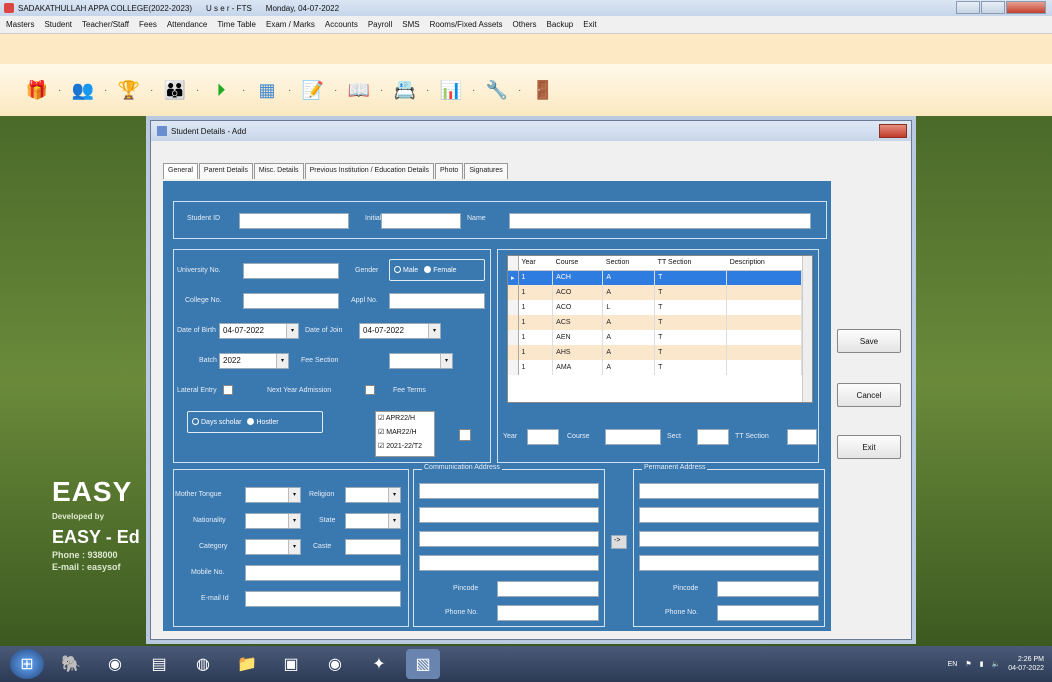 This screenshot has height=682, width=1052. I want to click on copy-address-button: ->, so click(619, 542).